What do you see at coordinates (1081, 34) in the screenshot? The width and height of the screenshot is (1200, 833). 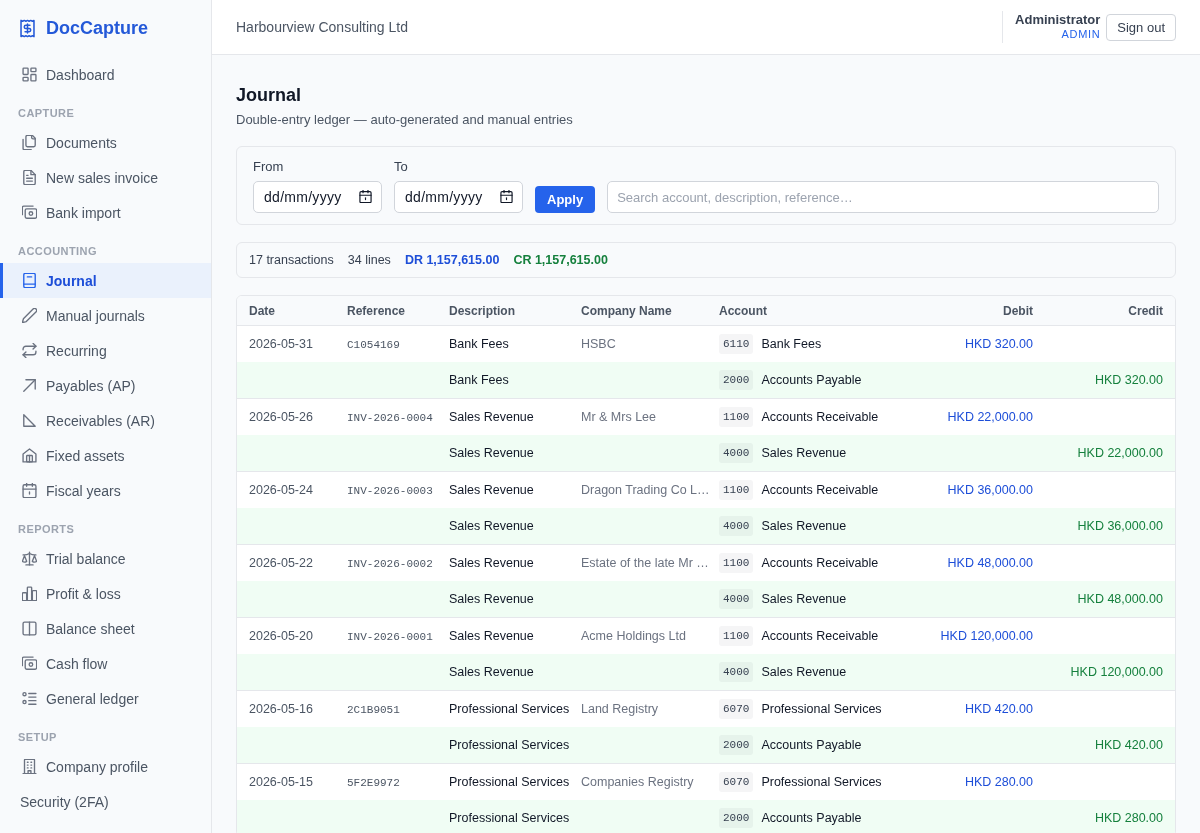 I see `user-role: ADMIN` at bounding box center [1081, 34].